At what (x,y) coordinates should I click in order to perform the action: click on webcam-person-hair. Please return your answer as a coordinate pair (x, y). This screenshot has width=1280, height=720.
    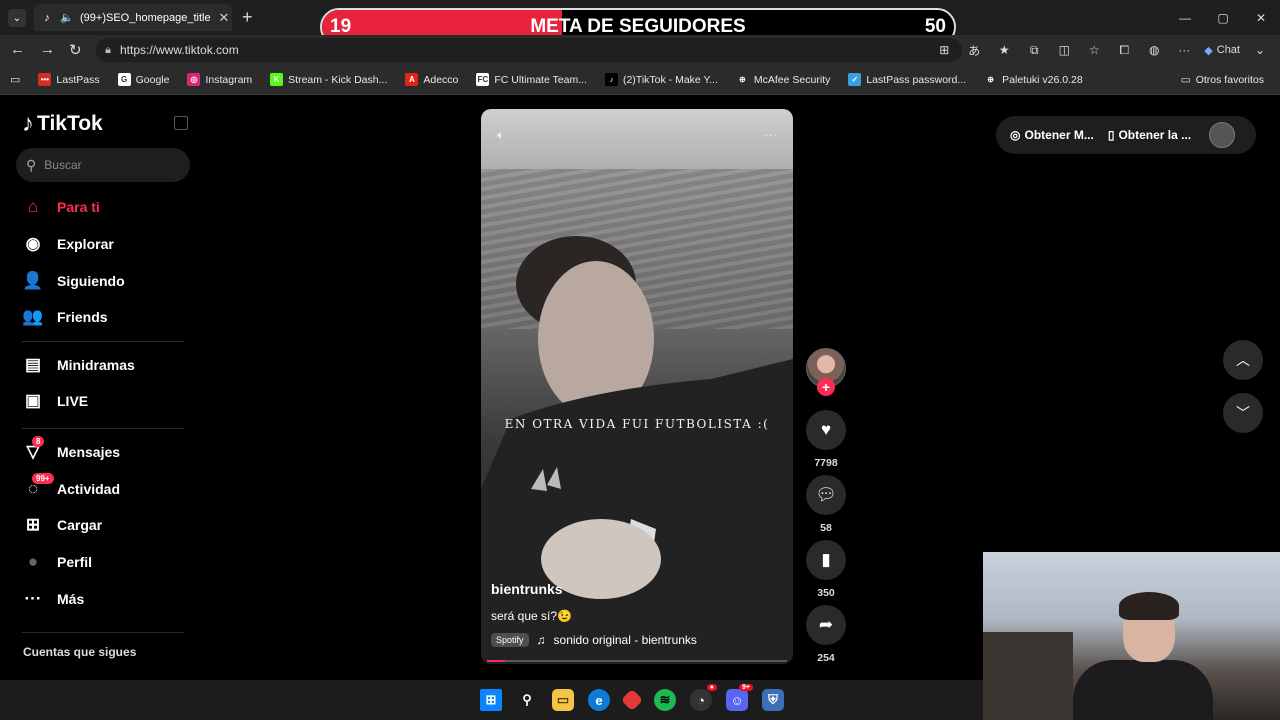
    Looking at the image, I should click on (1149, 606).